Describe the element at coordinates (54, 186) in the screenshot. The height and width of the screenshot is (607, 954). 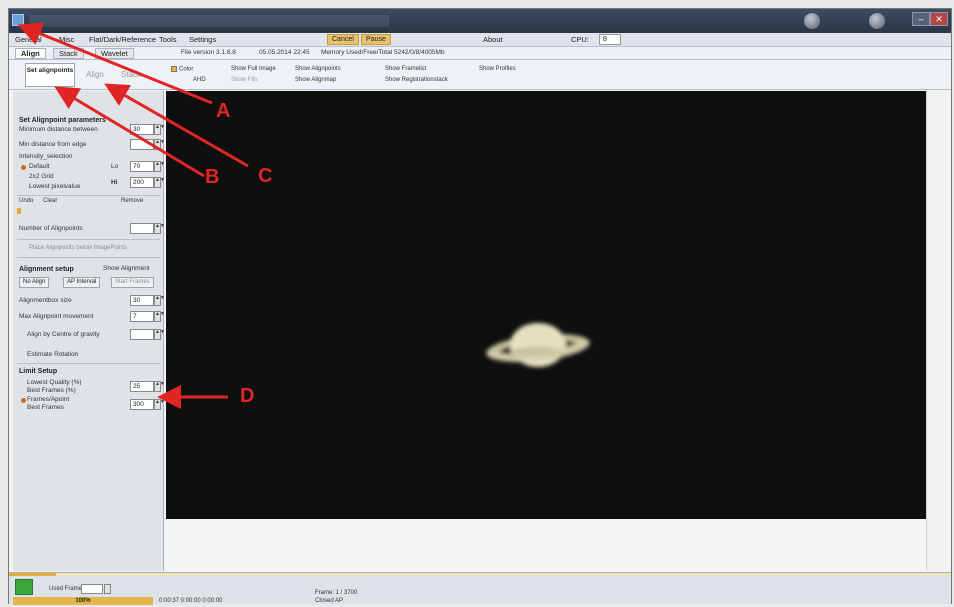
I see `lowest-pixelvalue-option: Lowest pixelvalue` at that location.